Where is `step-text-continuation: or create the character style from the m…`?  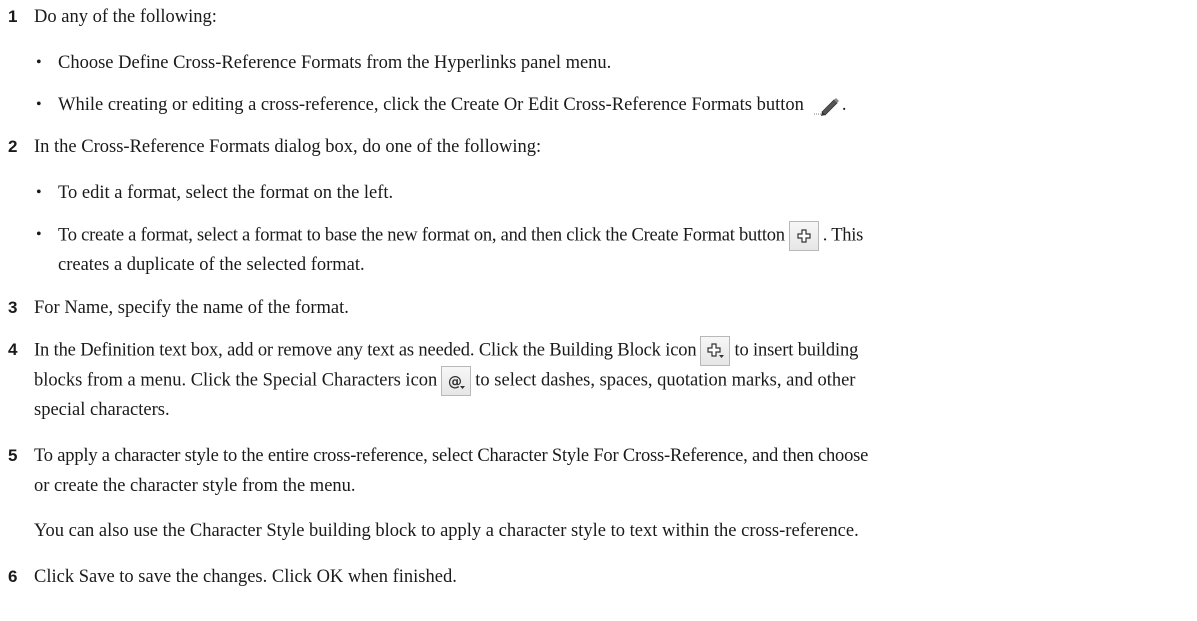
step-text-continuation: or create the character style from the m… is located at coordinates (195, 486).